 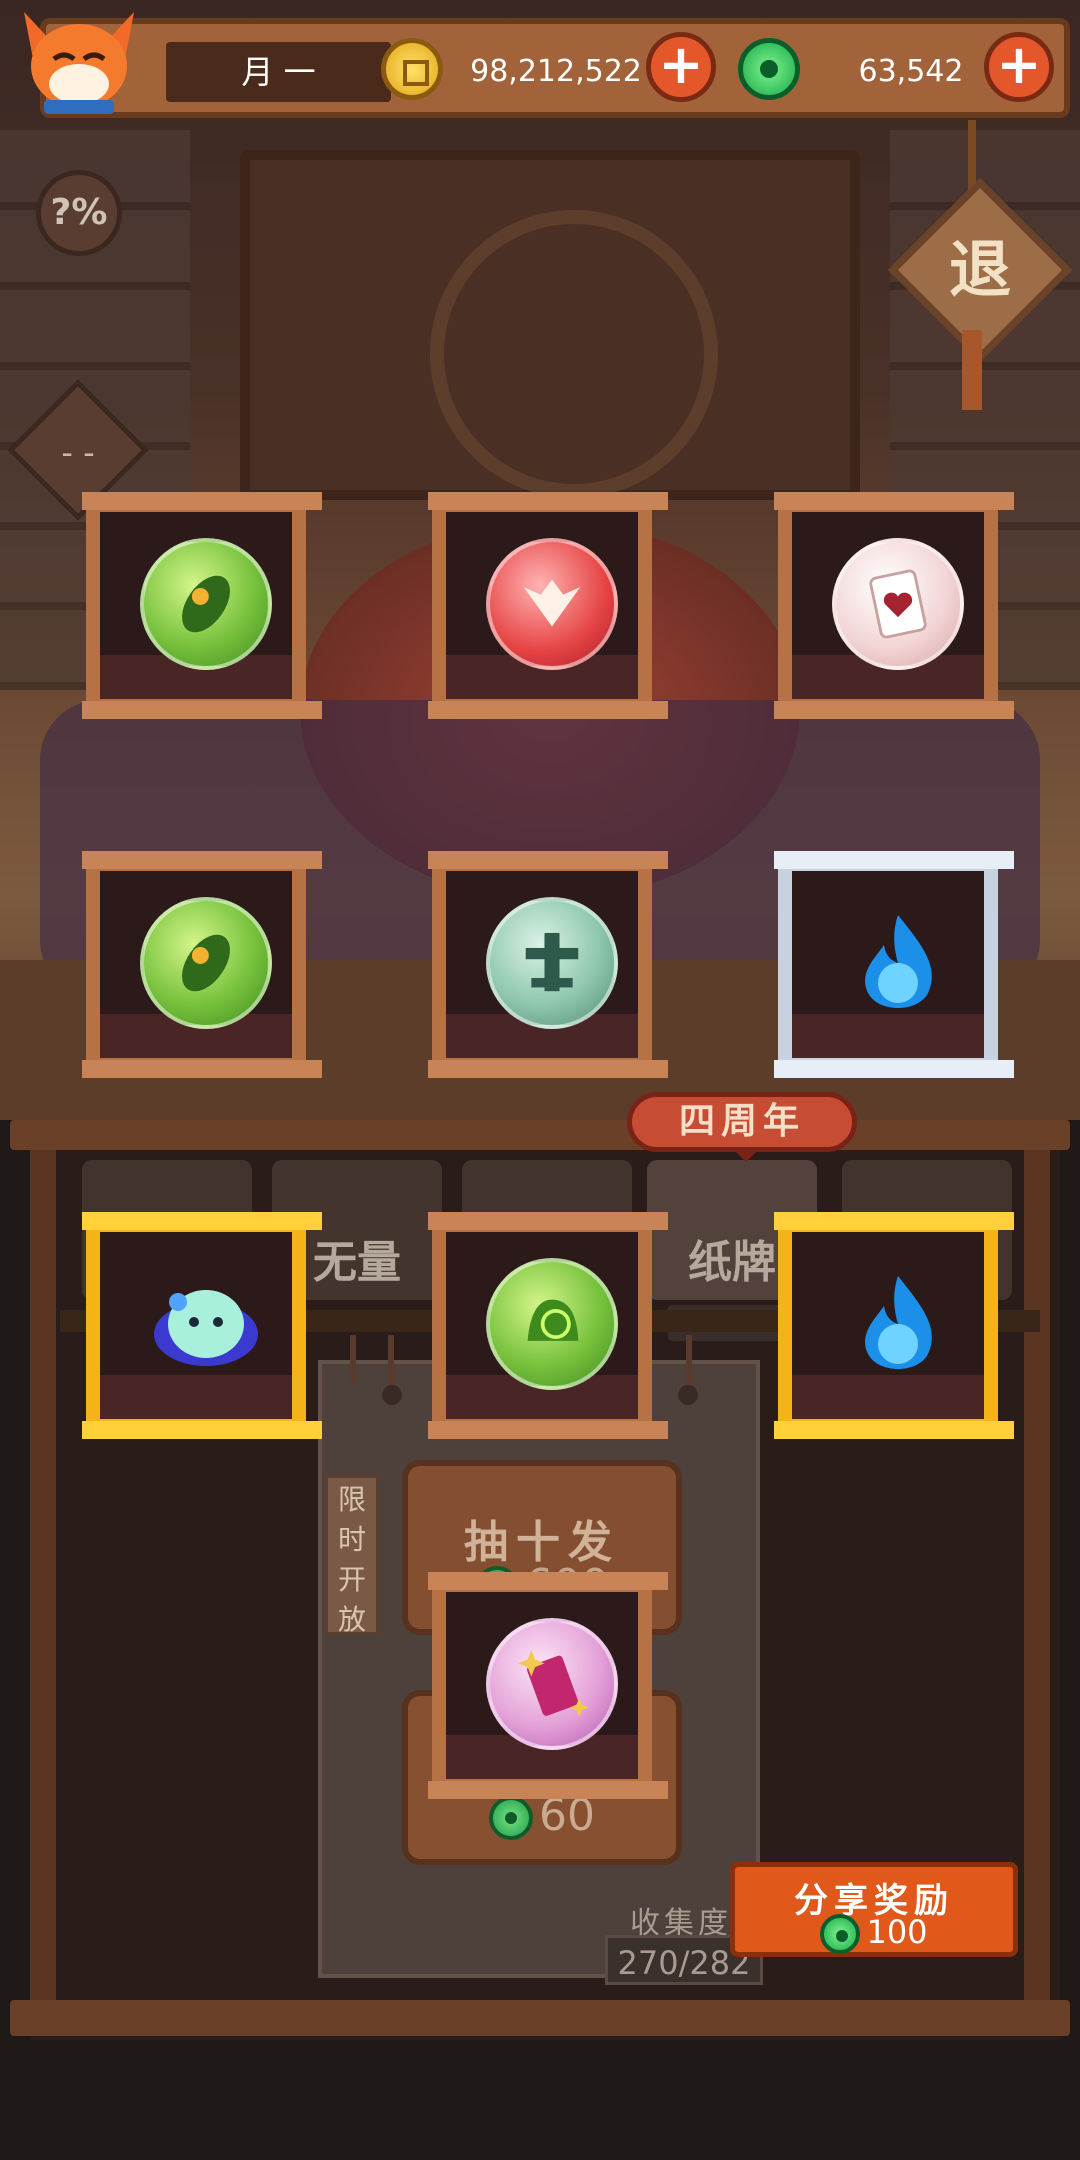 I want to click on anniversary-badge-tip, so click(x=746, y=1155).